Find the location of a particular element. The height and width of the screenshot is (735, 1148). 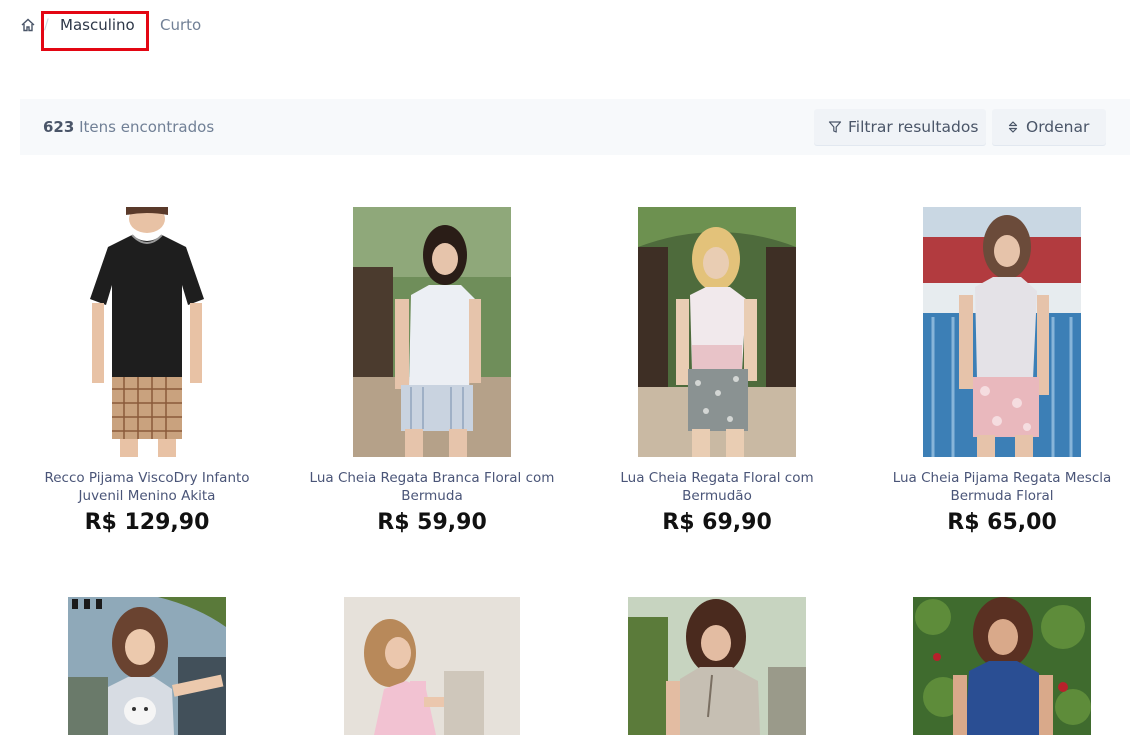

sort-button: Ordenar is located at coordinates (1049, 127).